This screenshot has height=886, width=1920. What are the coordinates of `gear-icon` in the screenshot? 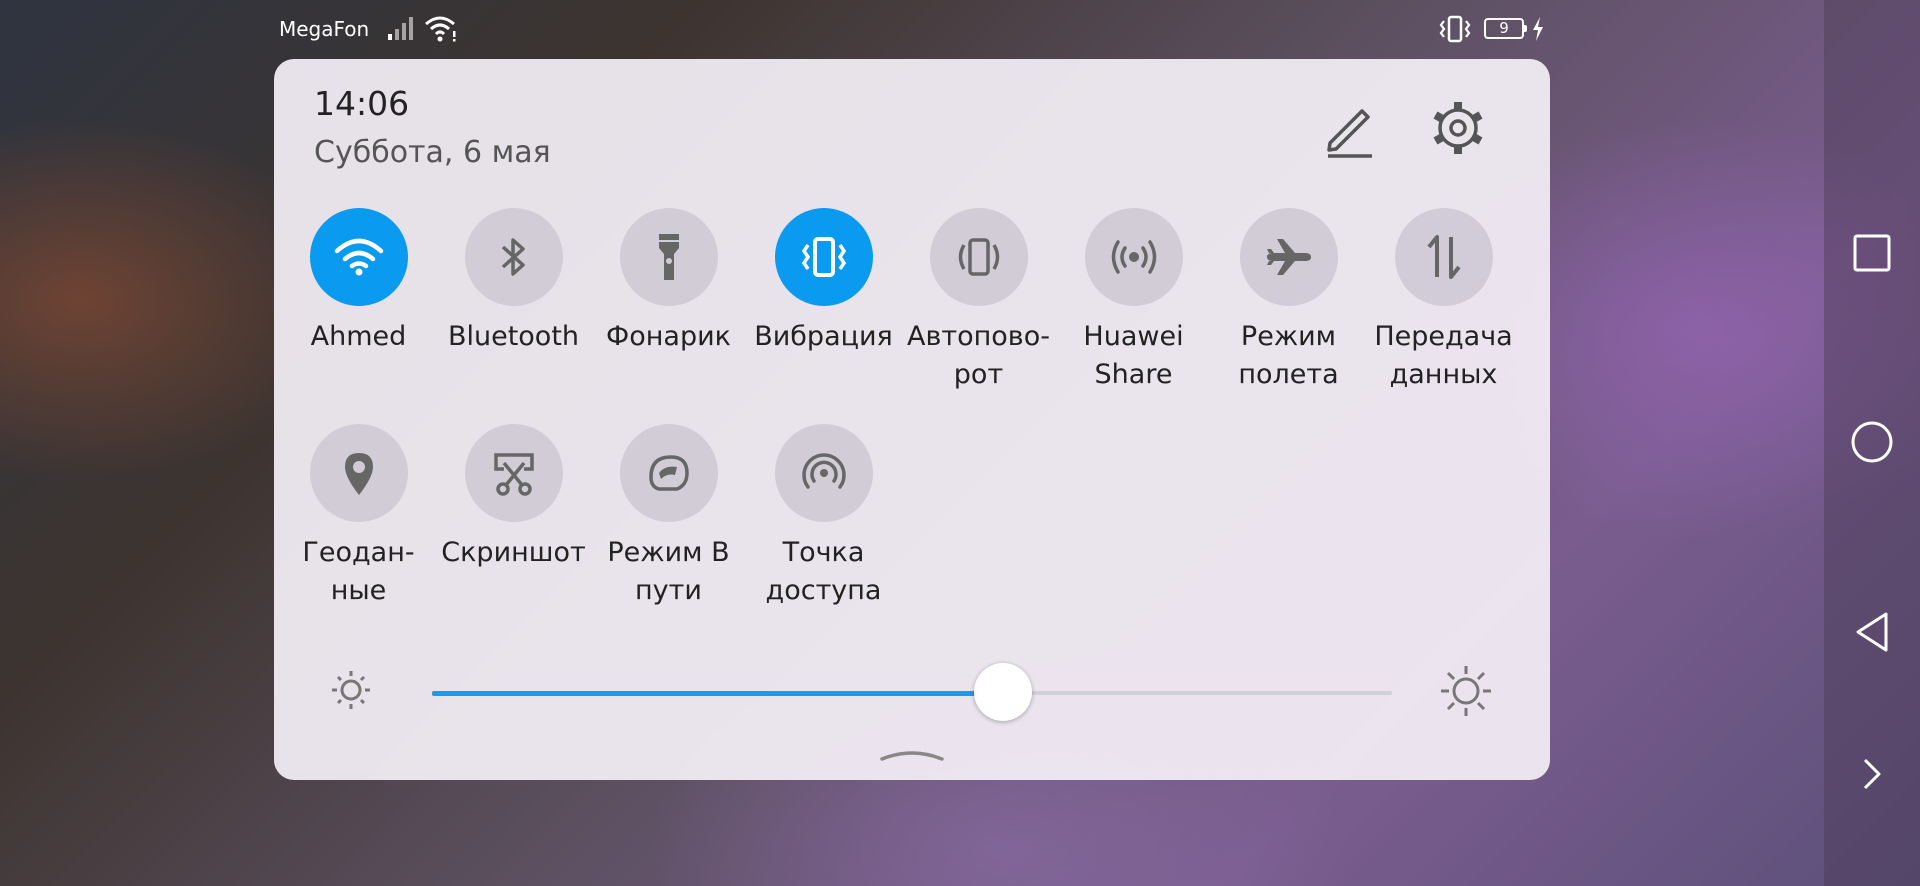 It's located at (1458, 128).